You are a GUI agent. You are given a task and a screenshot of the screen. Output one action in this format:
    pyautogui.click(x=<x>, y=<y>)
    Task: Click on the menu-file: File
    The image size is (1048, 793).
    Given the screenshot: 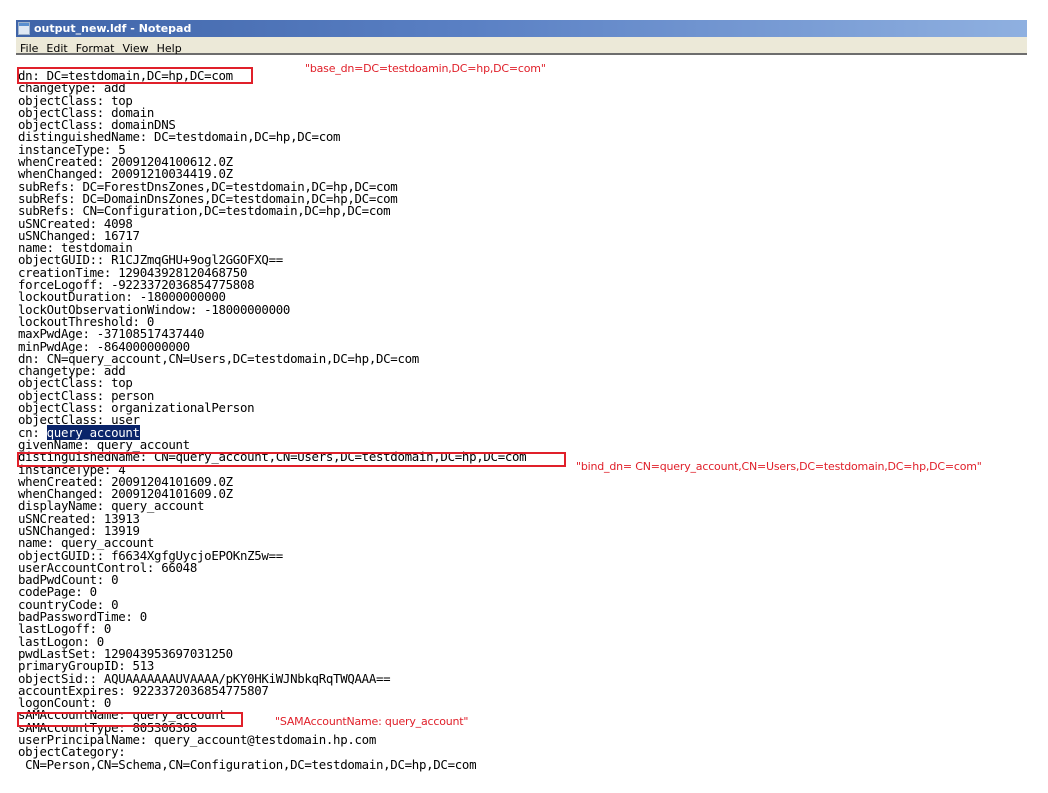 What is the action you would take?
    pyautogui.click(x=29, y=48)
    